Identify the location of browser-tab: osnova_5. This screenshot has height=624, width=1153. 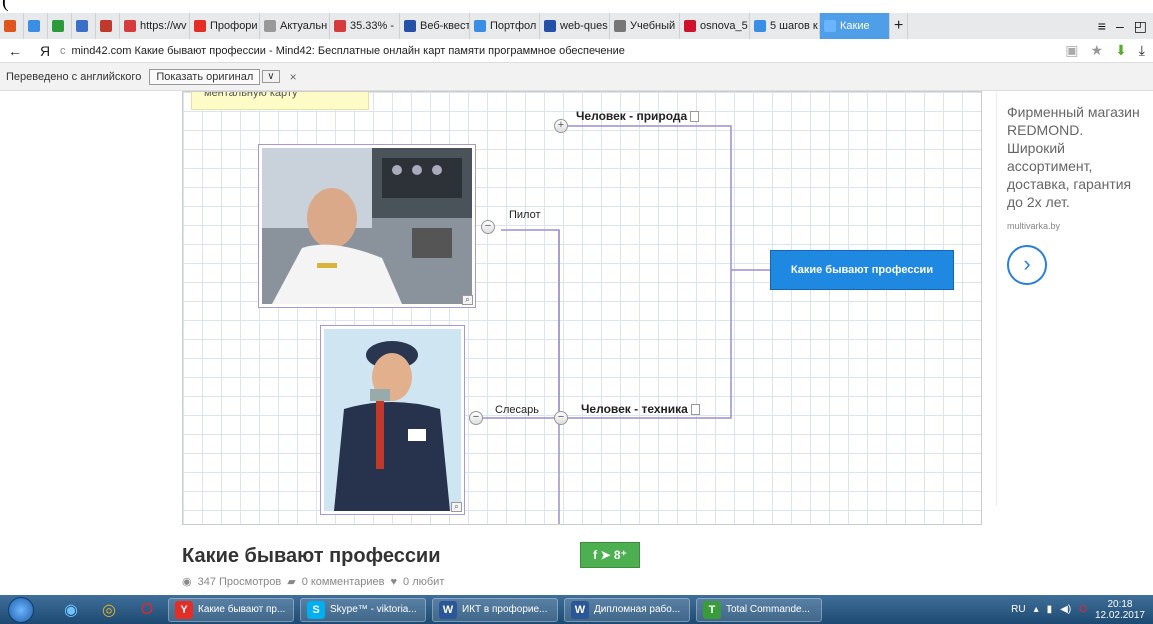
(715, 26).